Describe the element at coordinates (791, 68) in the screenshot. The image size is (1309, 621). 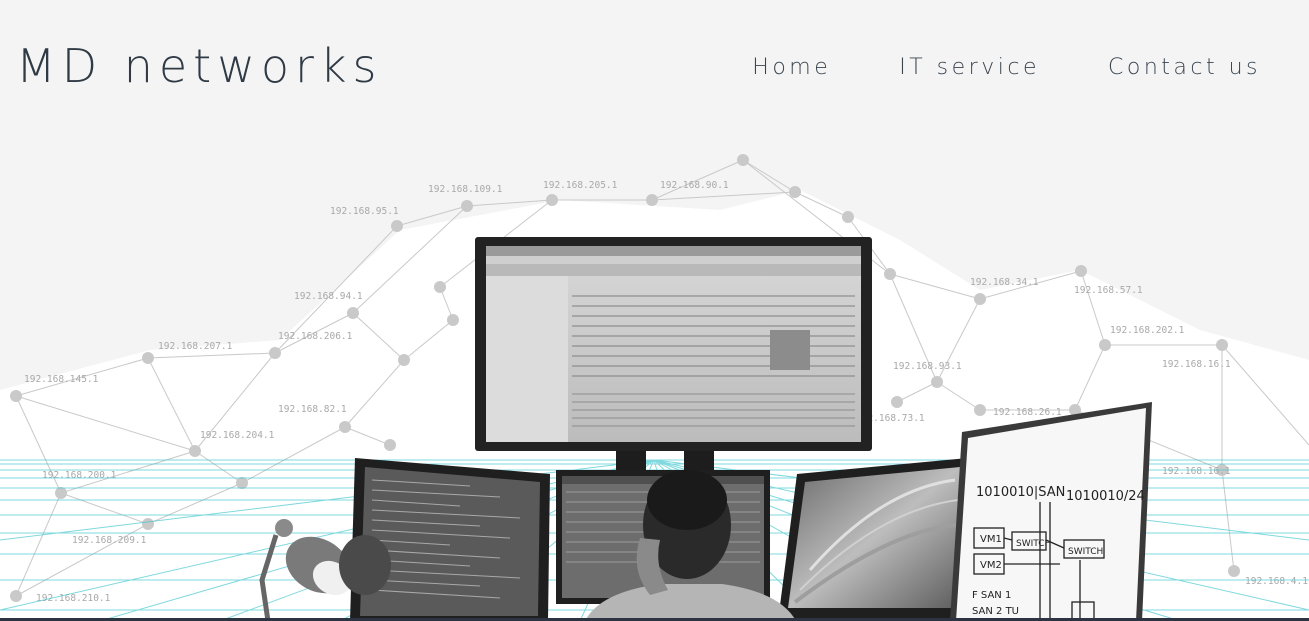
I see `nav-home-link: Home` at that location.